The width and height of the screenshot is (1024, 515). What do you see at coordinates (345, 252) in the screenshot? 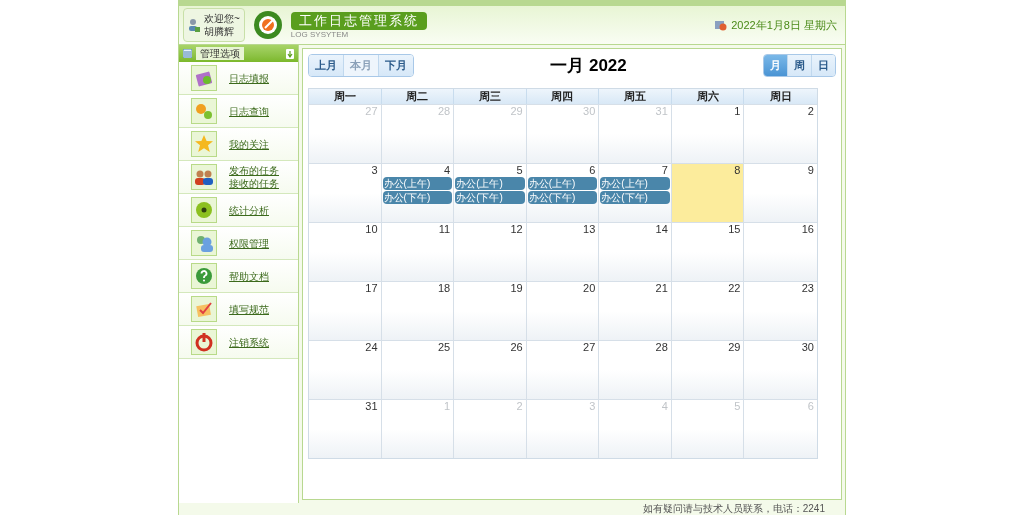
I see `day-cell: 10` at bounding box center [345, 252].